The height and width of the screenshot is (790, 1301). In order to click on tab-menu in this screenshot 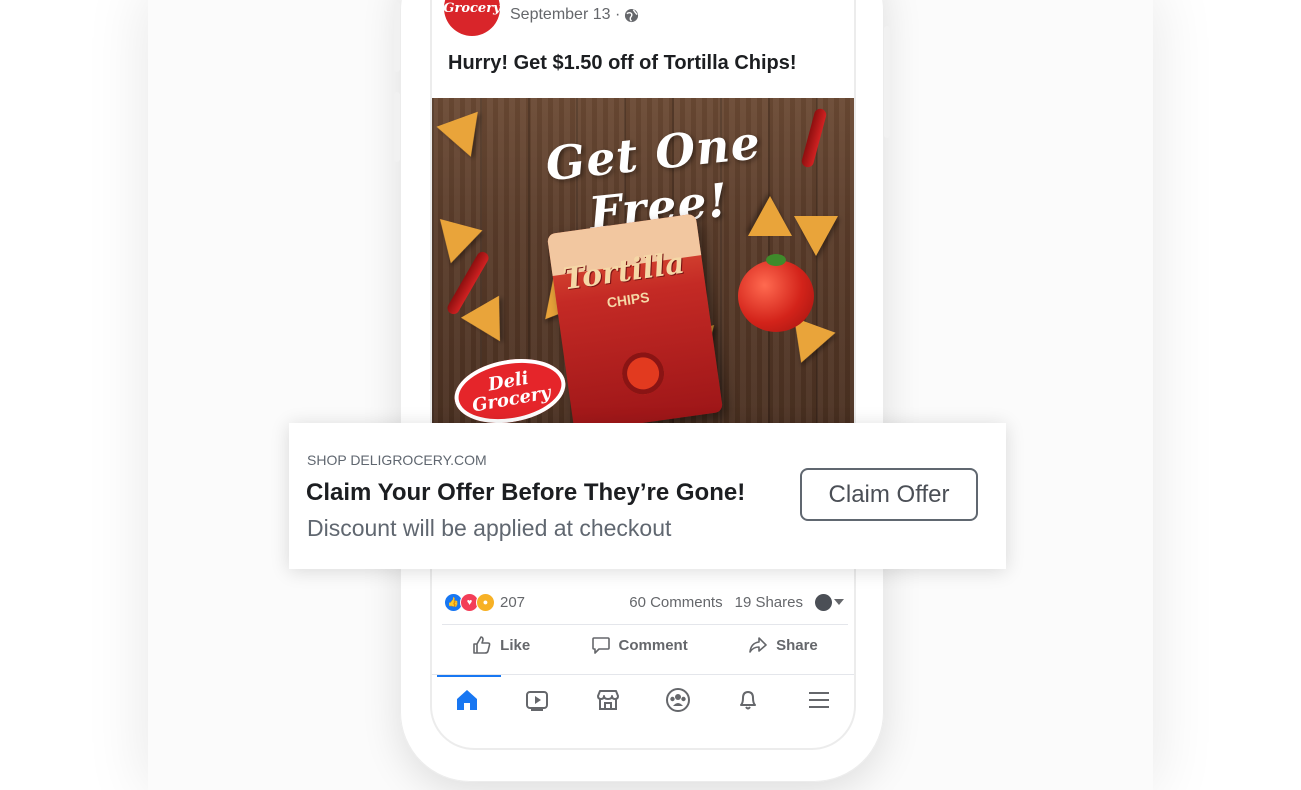, I will do `click(819, 700)`.